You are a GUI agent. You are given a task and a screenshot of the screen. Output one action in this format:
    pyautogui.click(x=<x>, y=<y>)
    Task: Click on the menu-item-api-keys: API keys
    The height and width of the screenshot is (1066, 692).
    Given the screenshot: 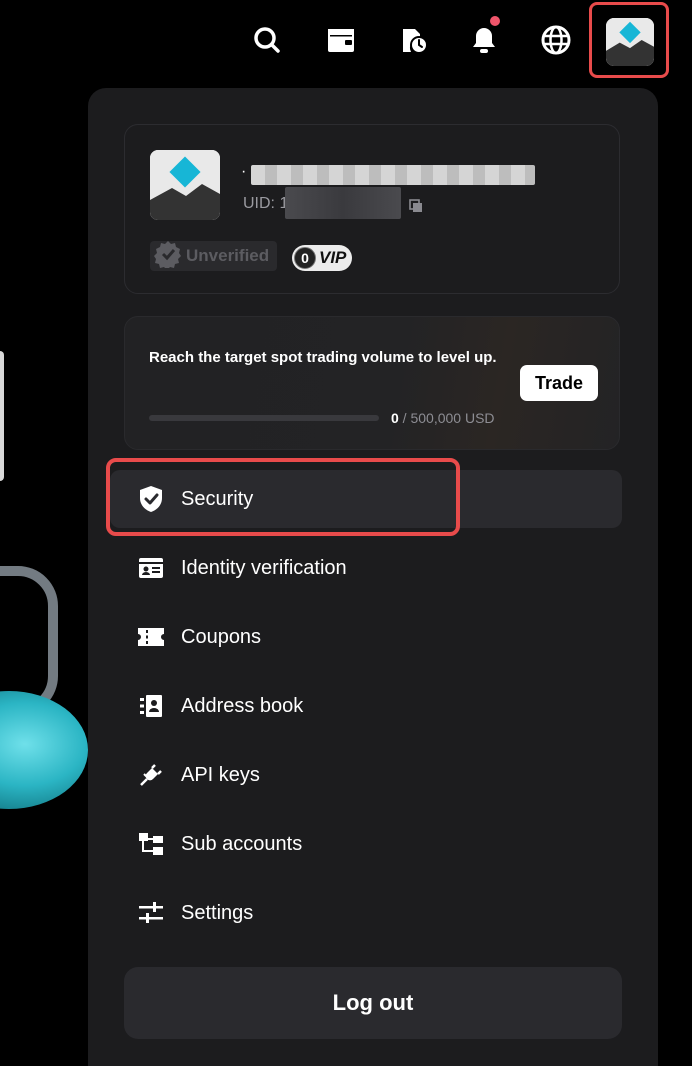 What is the action you would take?
    pyautogui.click(x=366, y=775)
    